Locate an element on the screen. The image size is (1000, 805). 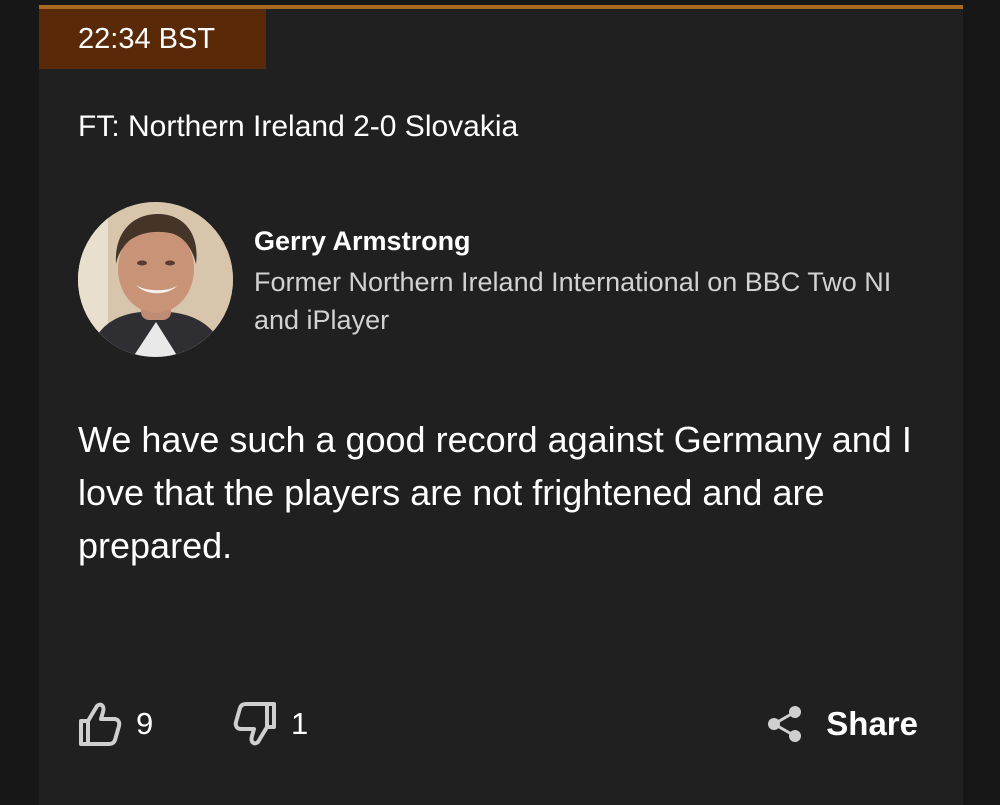
like-count: 9 is located at coordinates (145, 723).